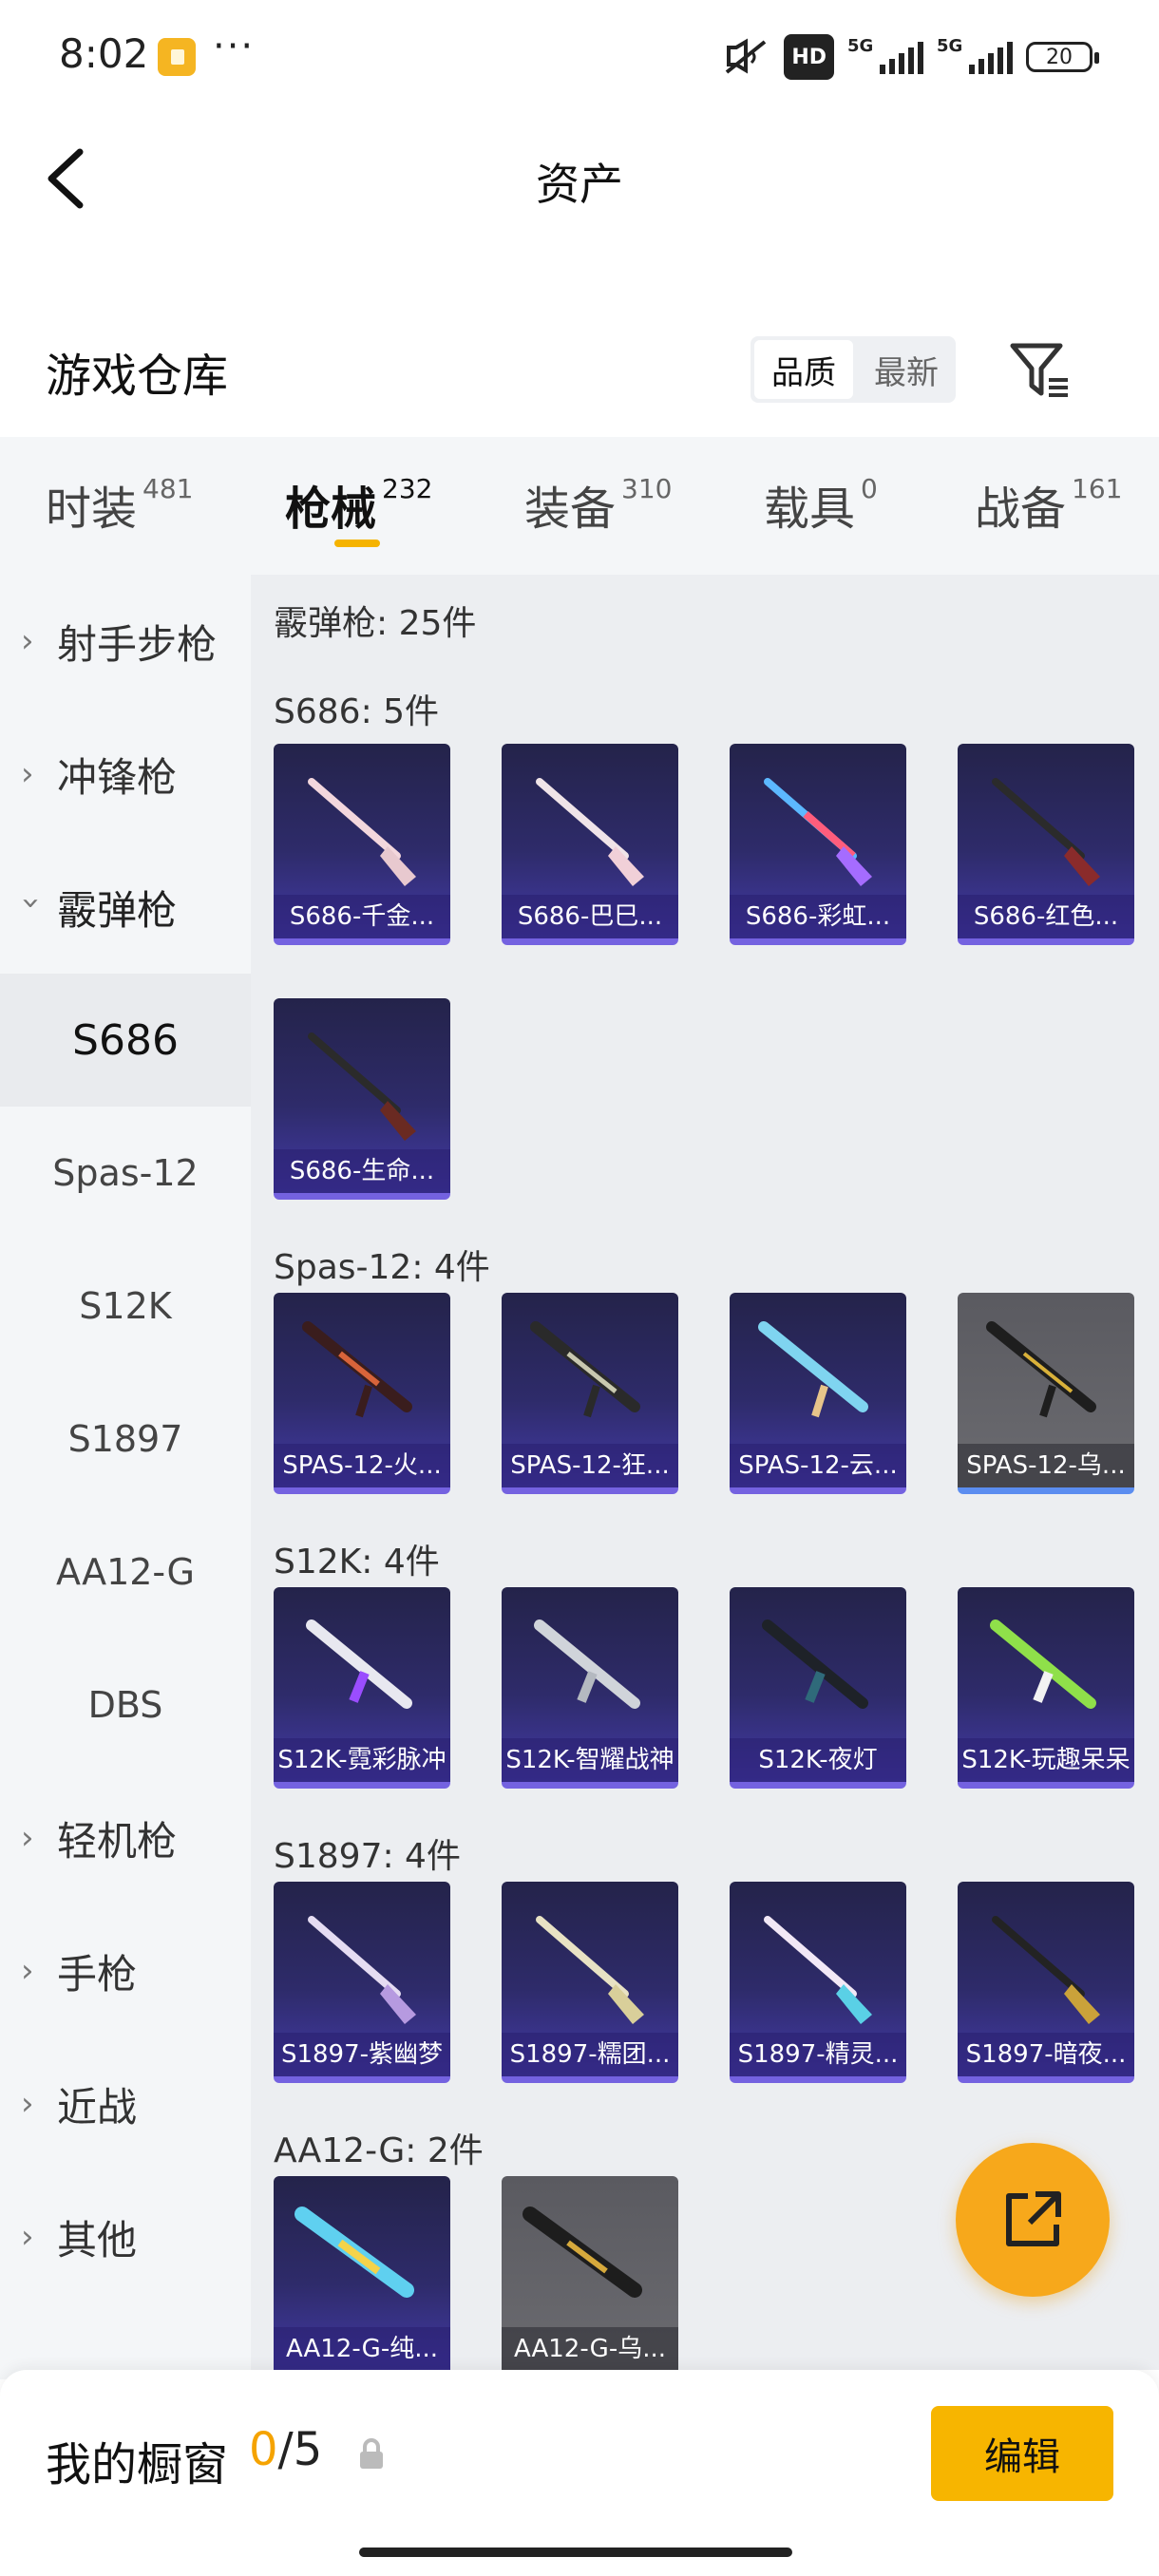  Describe the element at coordinates (579, 2473) in the screenshot. I see `showcase-bar: 我的橱窗 0/5 编辑` at that location.